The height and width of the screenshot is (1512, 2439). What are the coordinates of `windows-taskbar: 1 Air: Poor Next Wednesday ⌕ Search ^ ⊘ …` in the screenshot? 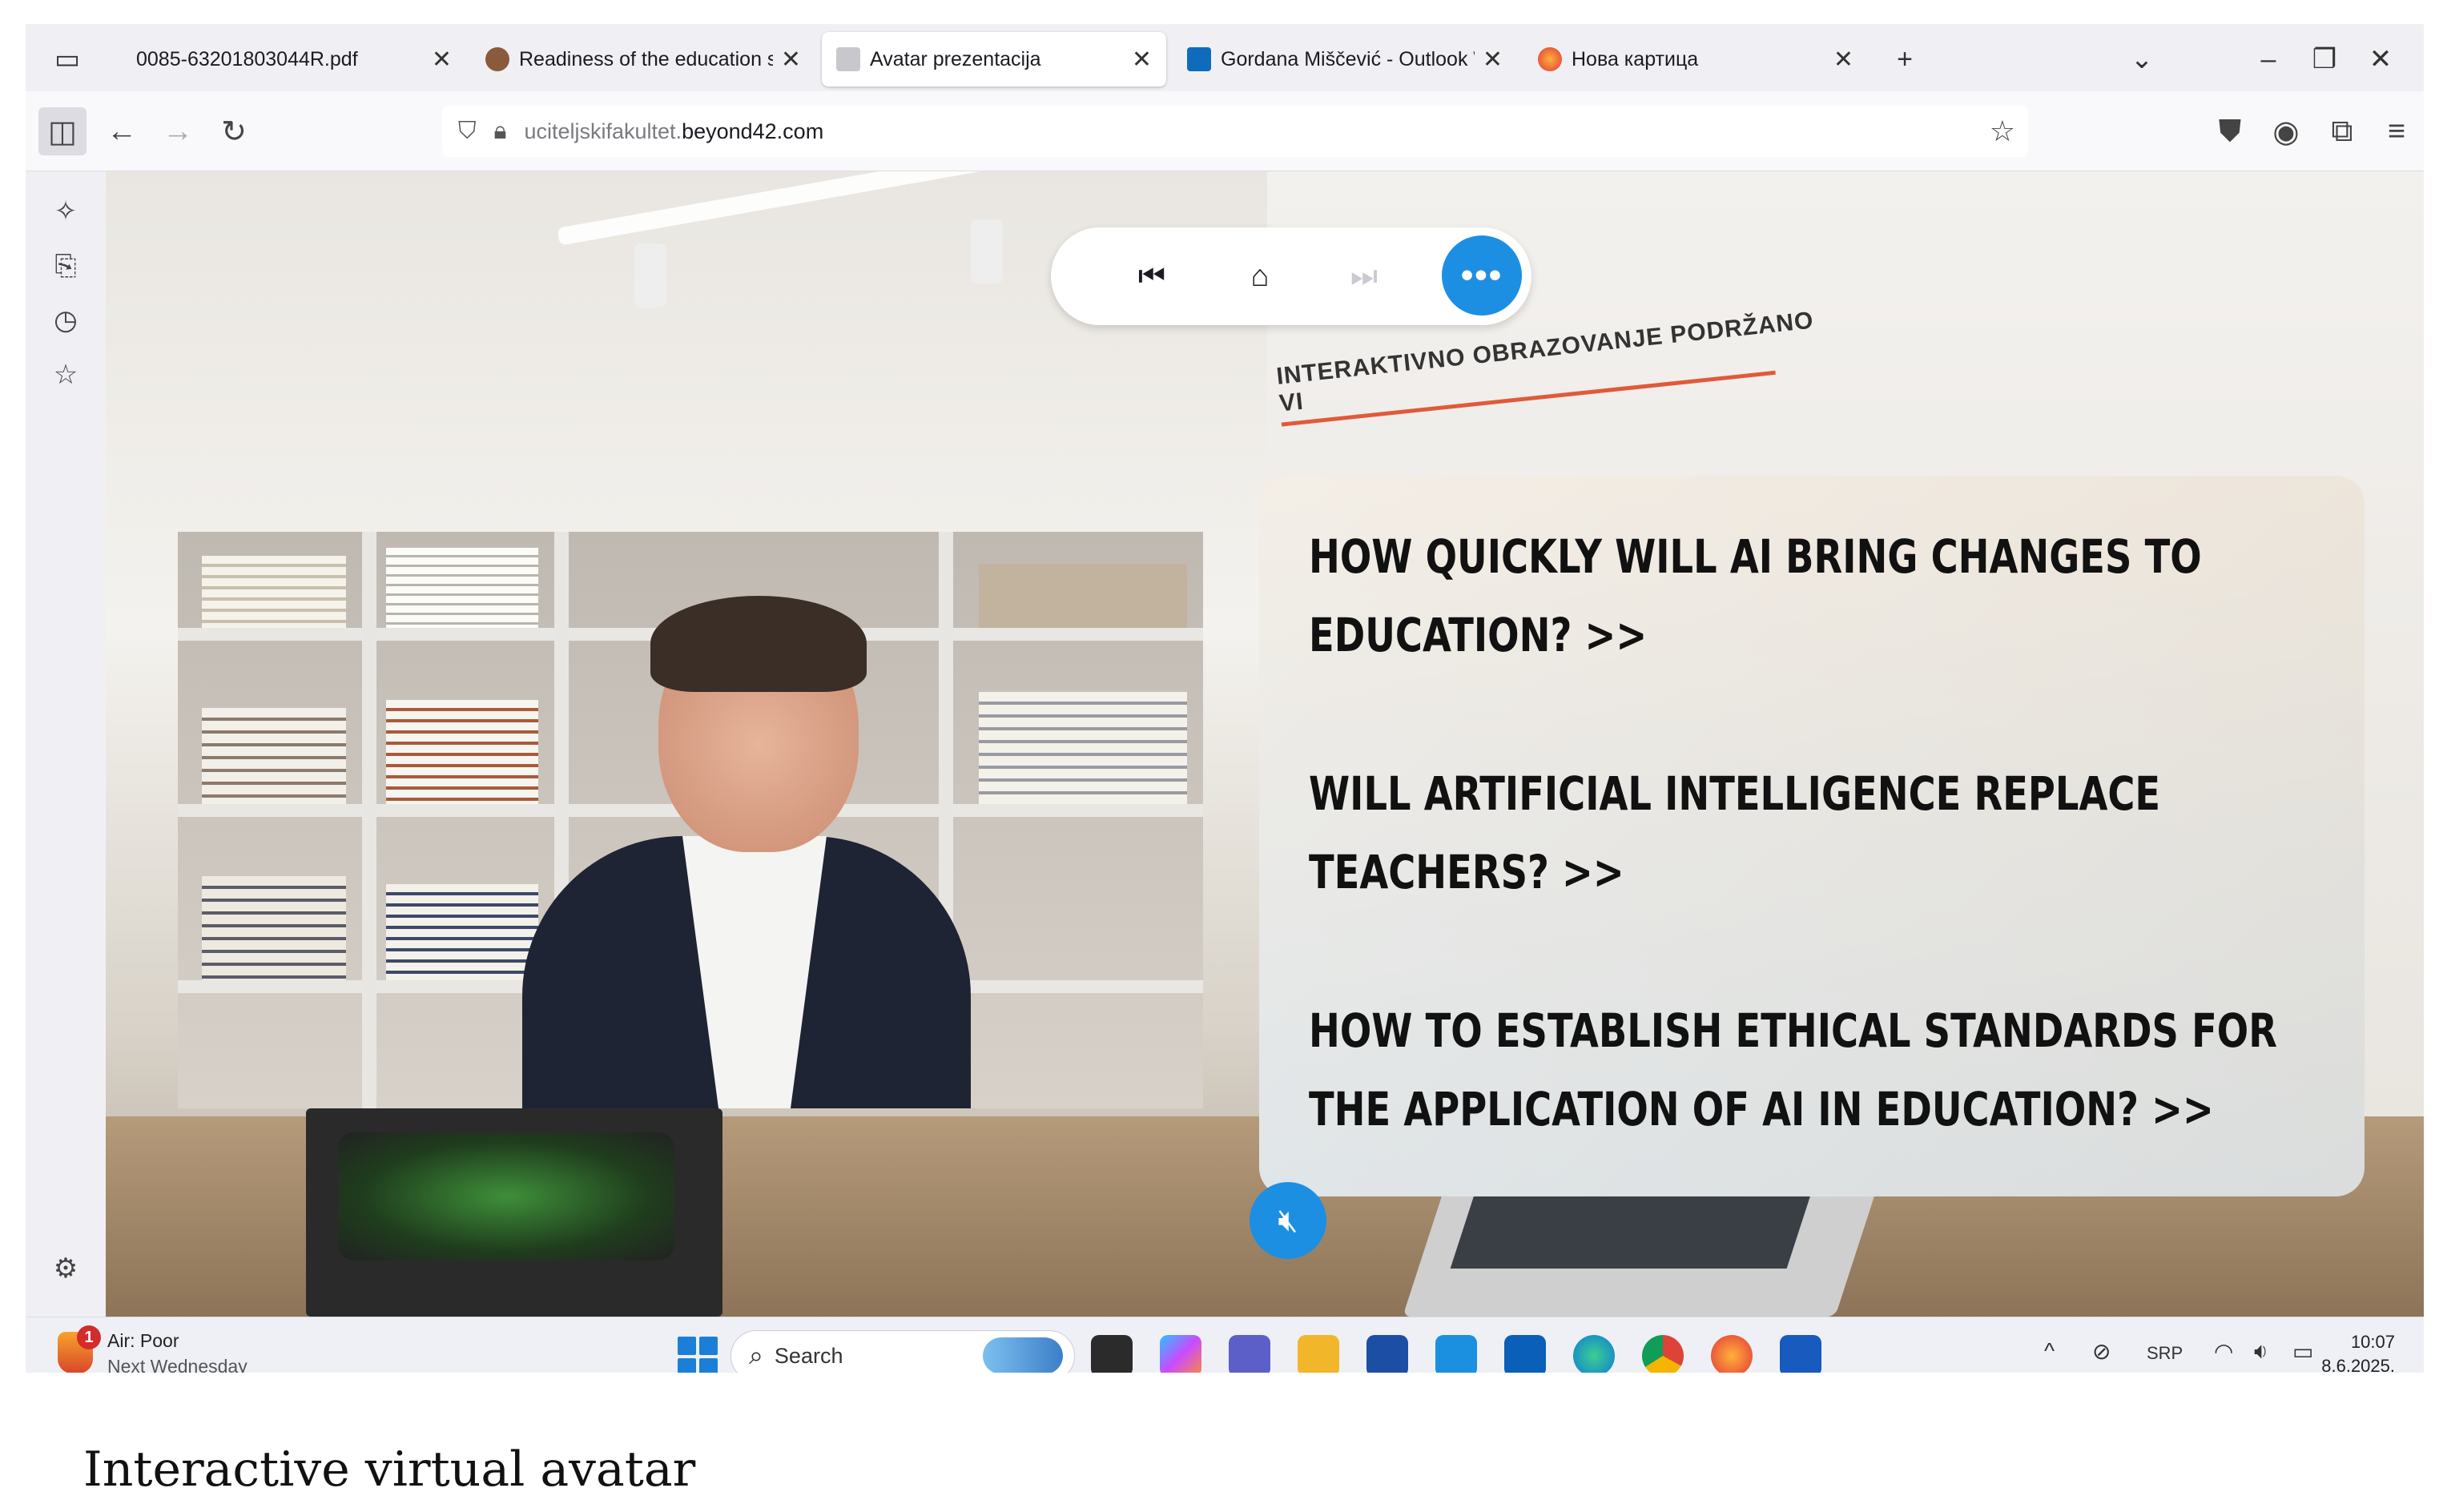 It's located at (1225, 1345).